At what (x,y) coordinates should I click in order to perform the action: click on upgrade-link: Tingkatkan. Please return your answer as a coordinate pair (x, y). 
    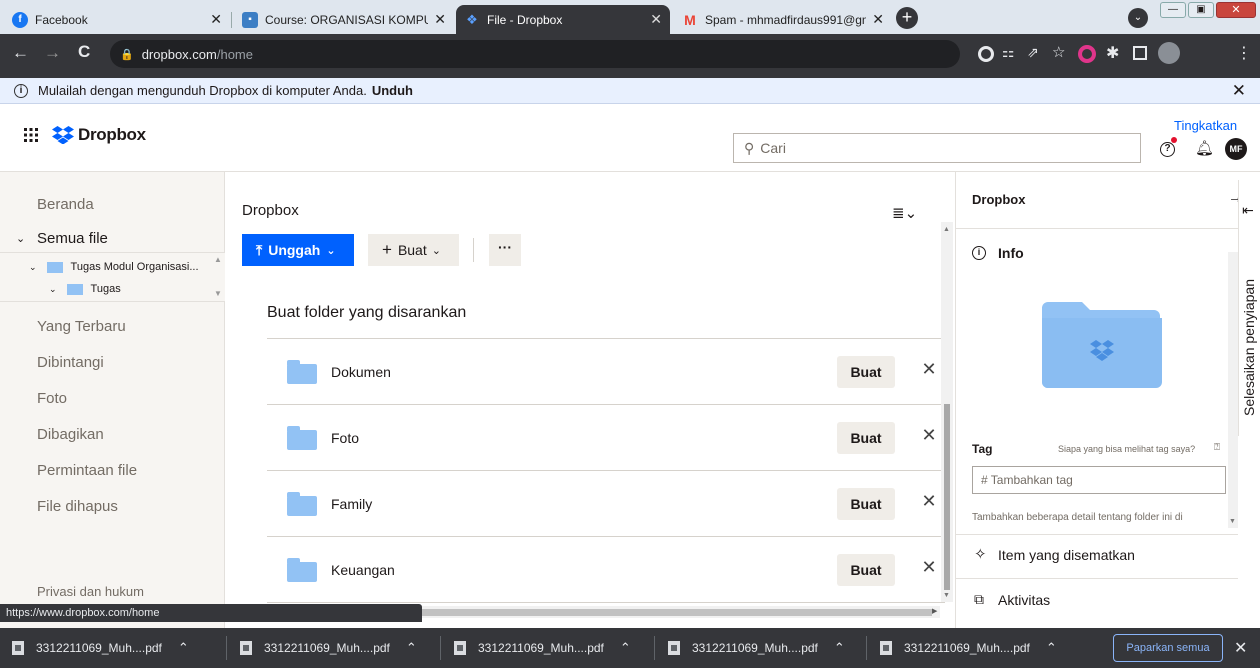
    Looking at the image, I should click on (1205, 125).